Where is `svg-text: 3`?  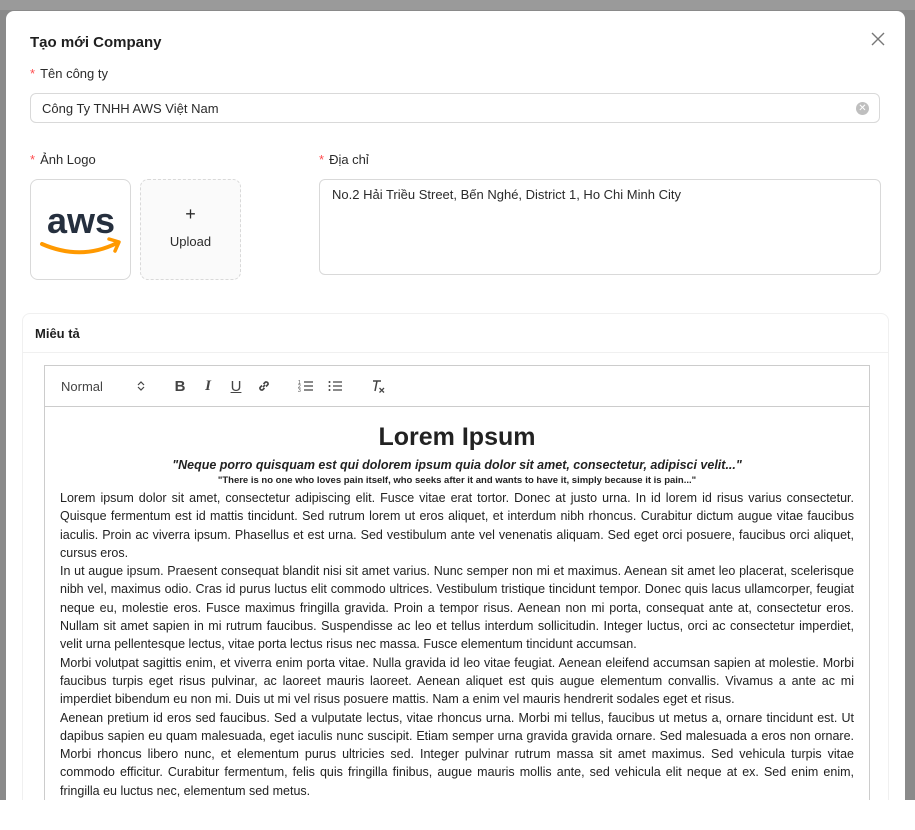
svg-text: 3 is located at coordinates (299, 391).